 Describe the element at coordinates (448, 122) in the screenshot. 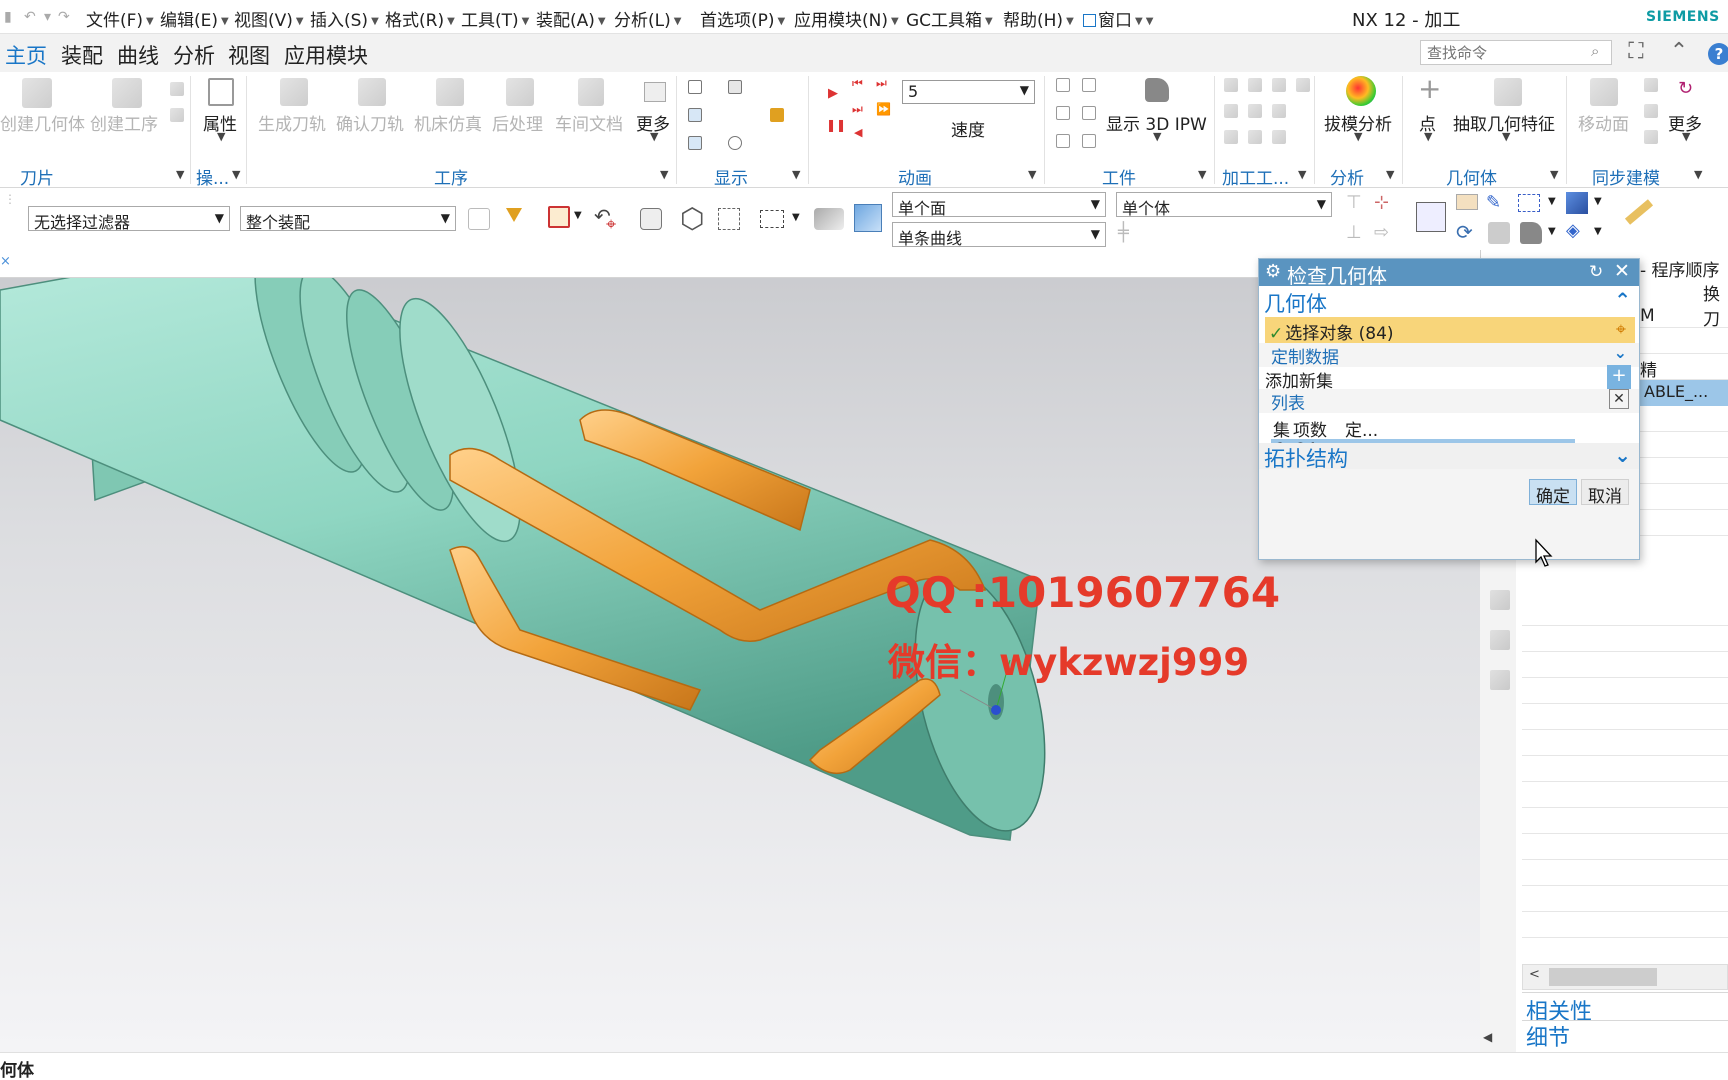

I see `machine-sim-button: 机床仿真` at that location.